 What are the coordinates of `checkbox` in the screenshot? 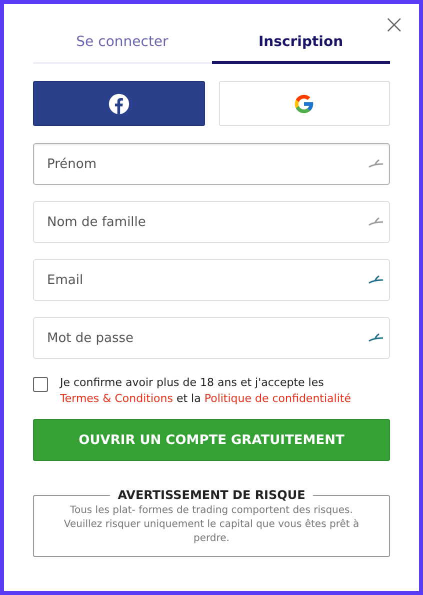 It's located at (40, 384).